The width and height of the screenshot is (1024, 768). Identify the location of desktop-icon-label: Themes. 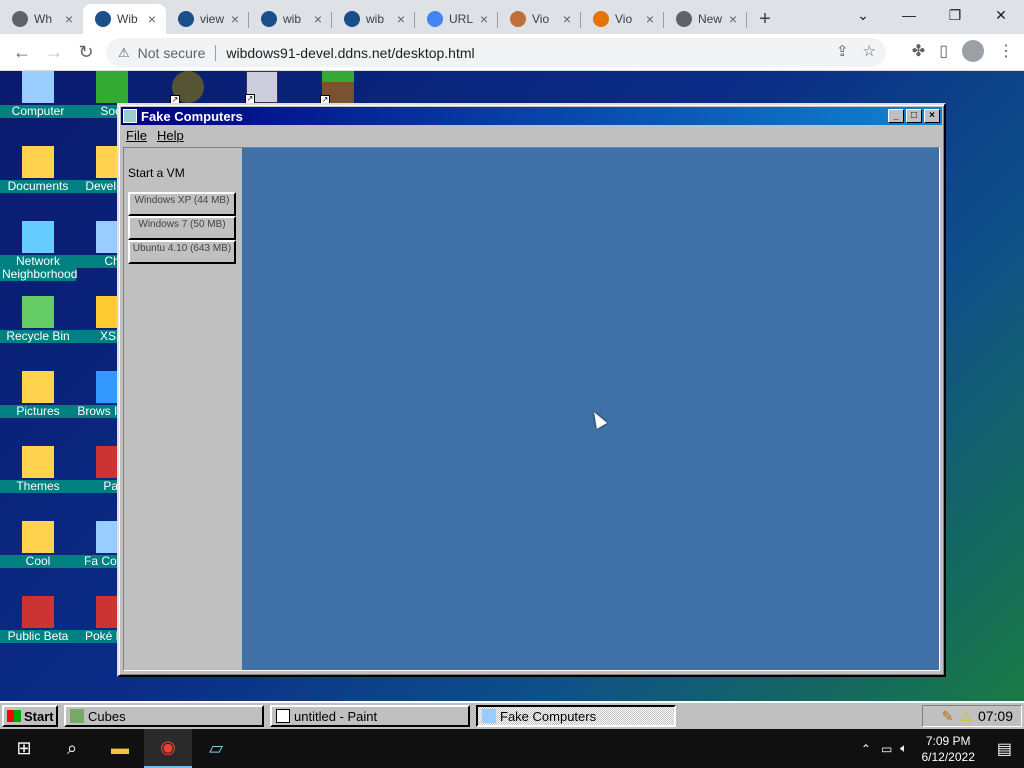
(38, 486).